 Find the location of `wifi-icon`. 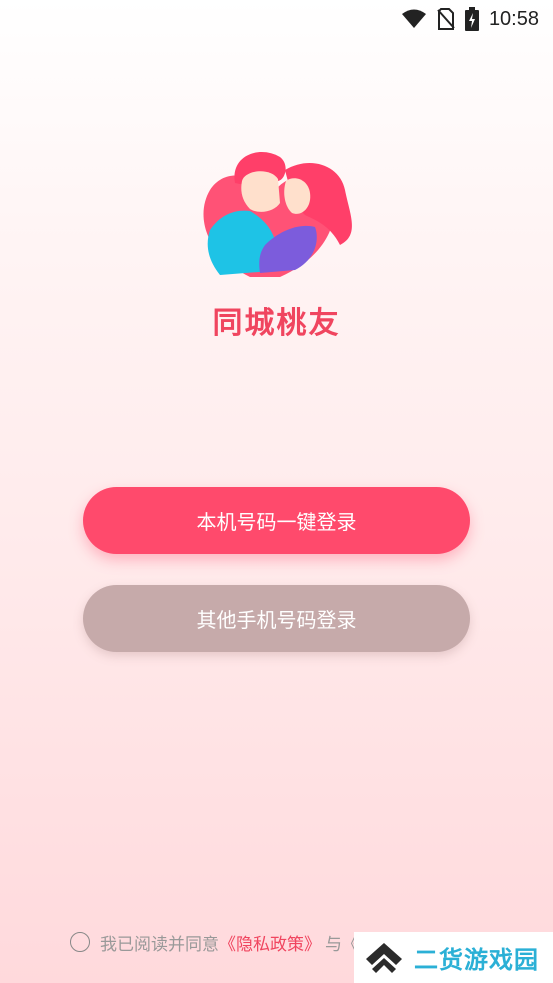

wifi-icon is located at coordinates (414, 19).